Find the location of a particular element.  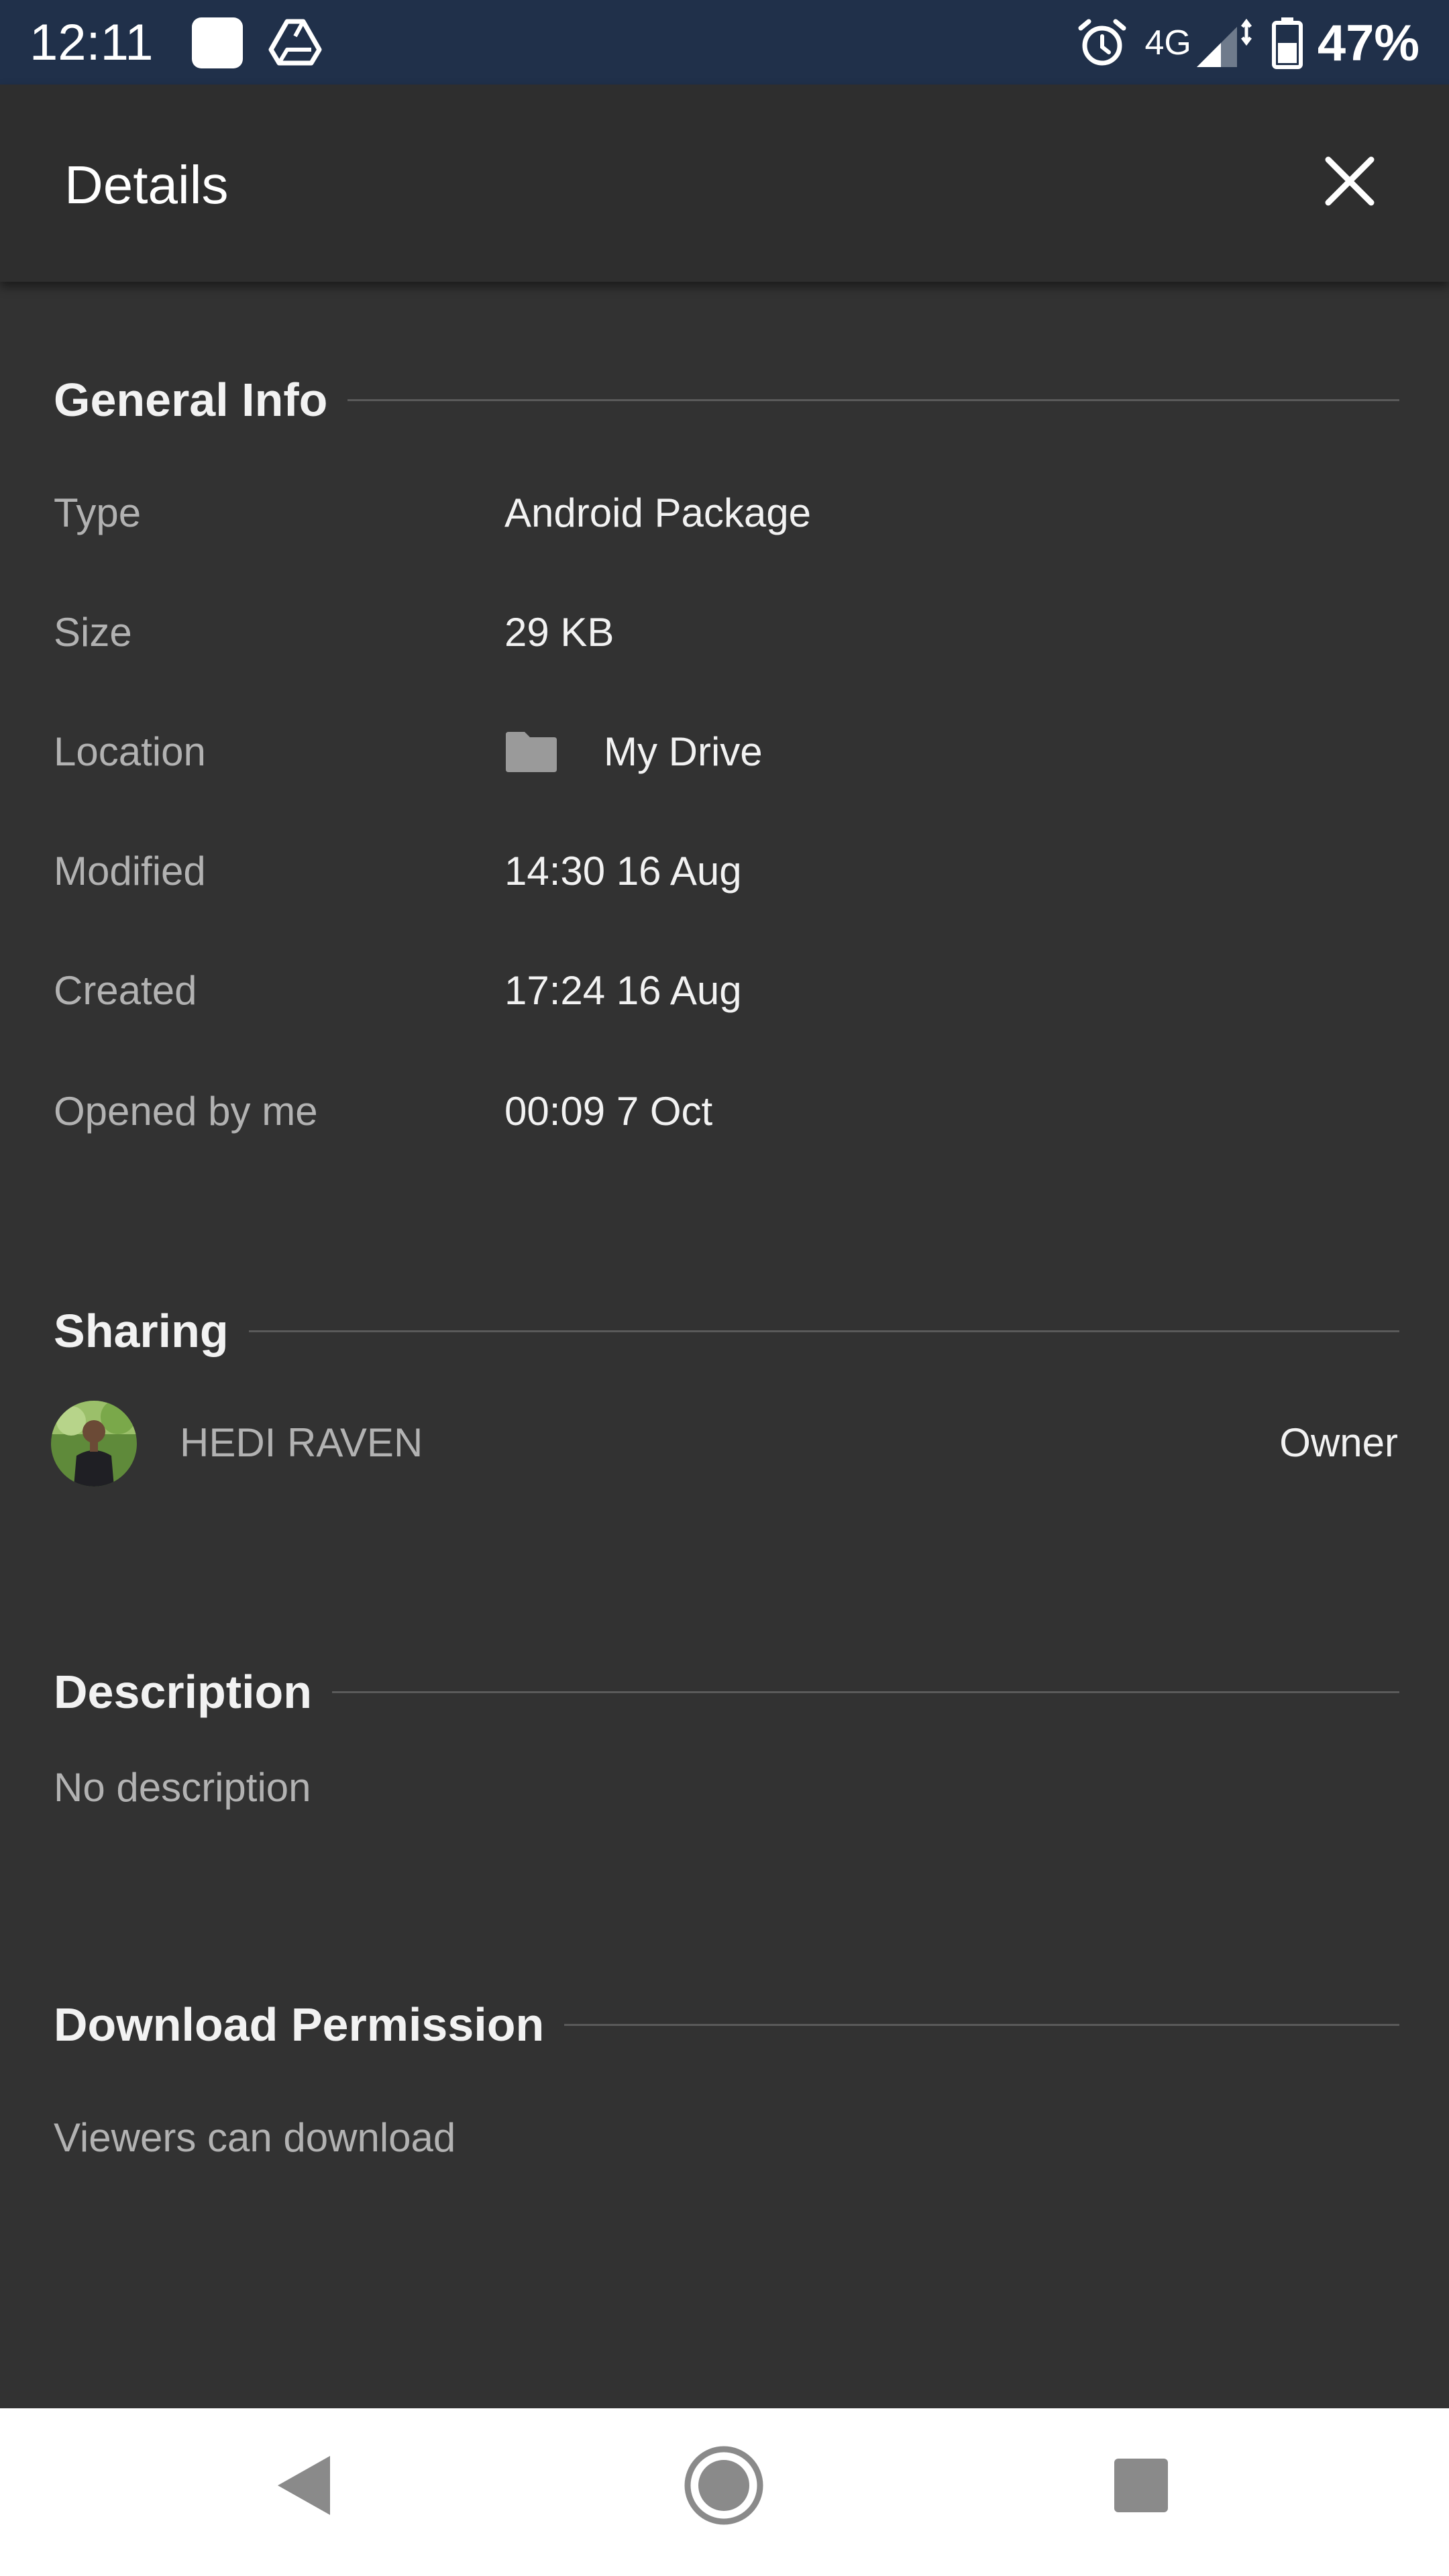

created-value: 17:24 16 Aug is located at coordinates (623, 990).